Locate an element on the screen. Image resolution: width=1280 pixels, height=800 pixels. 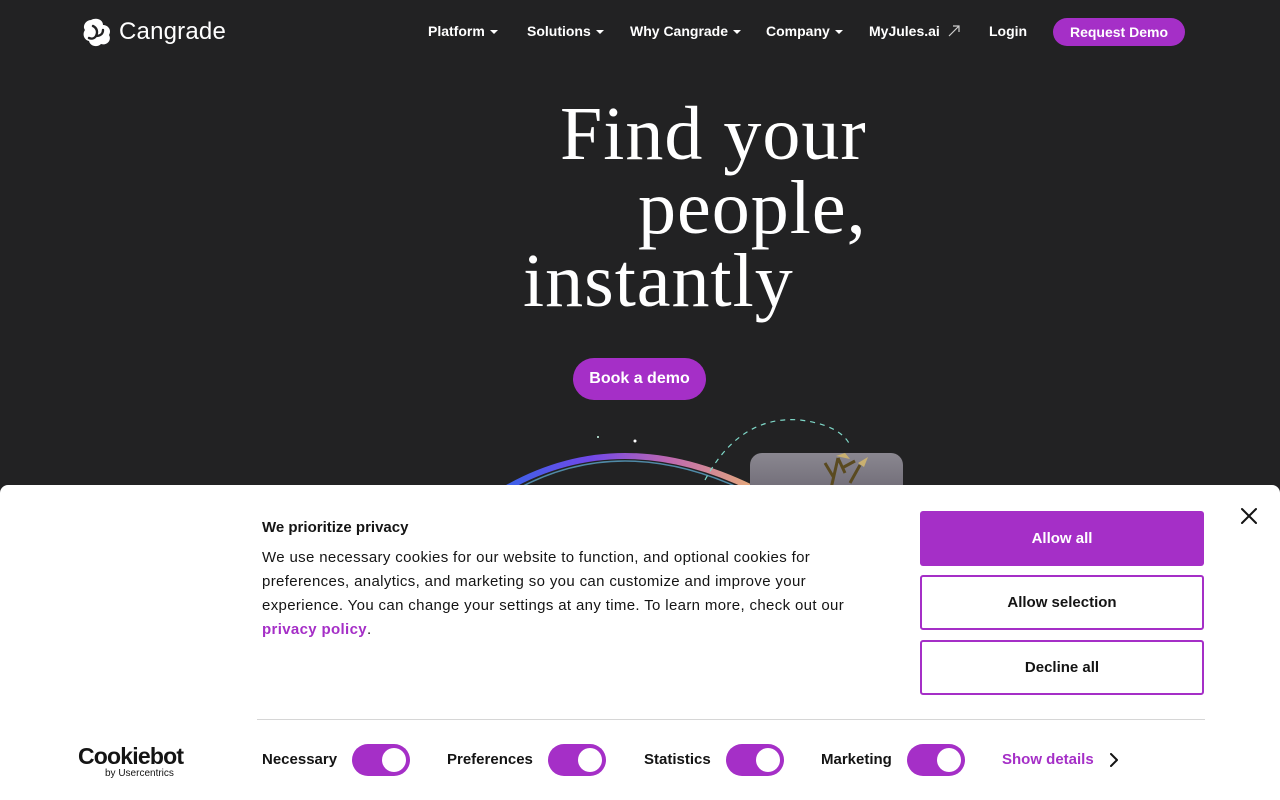
chevron-right-icon is located at coordinates (1113, 759).